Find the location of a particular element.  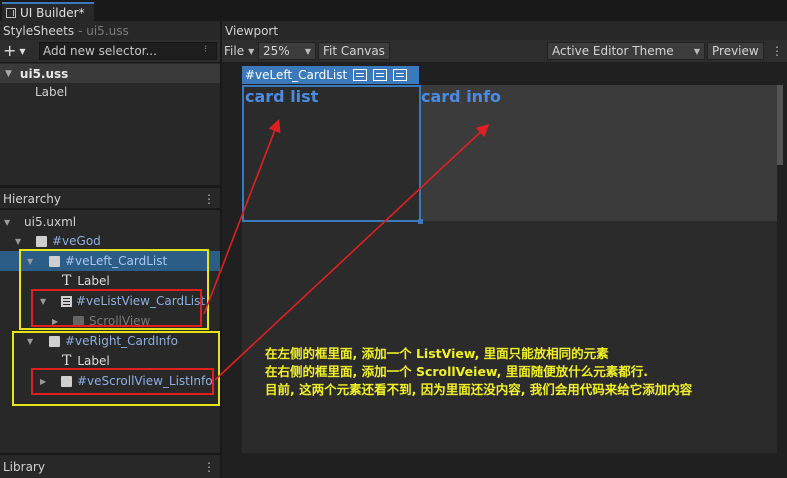

red-highlight-listview is located at coordinates (116, 308).